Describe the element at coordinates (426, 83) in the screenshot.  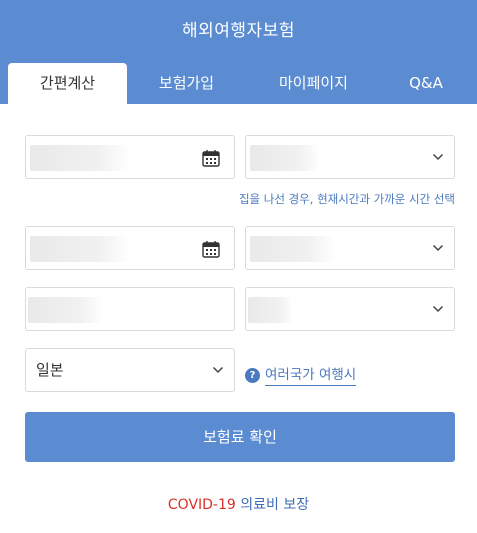
I see `tab-qna: Q&A` at that location.